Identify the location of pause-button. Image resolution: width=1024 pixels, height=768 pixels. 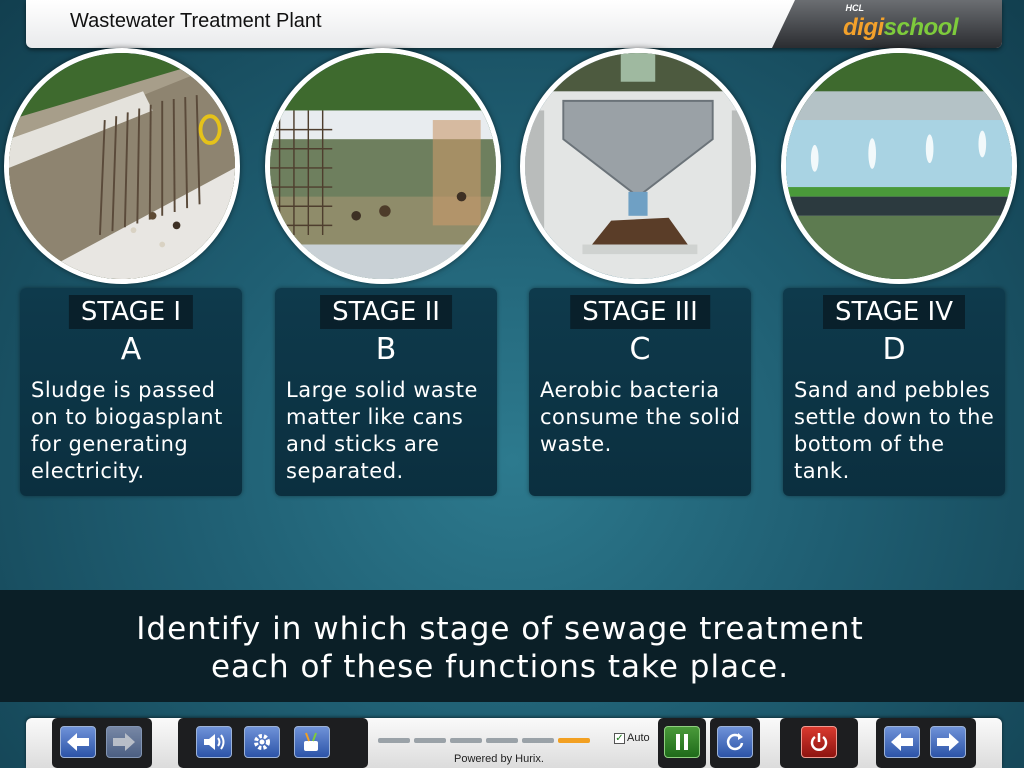
(682, 742).